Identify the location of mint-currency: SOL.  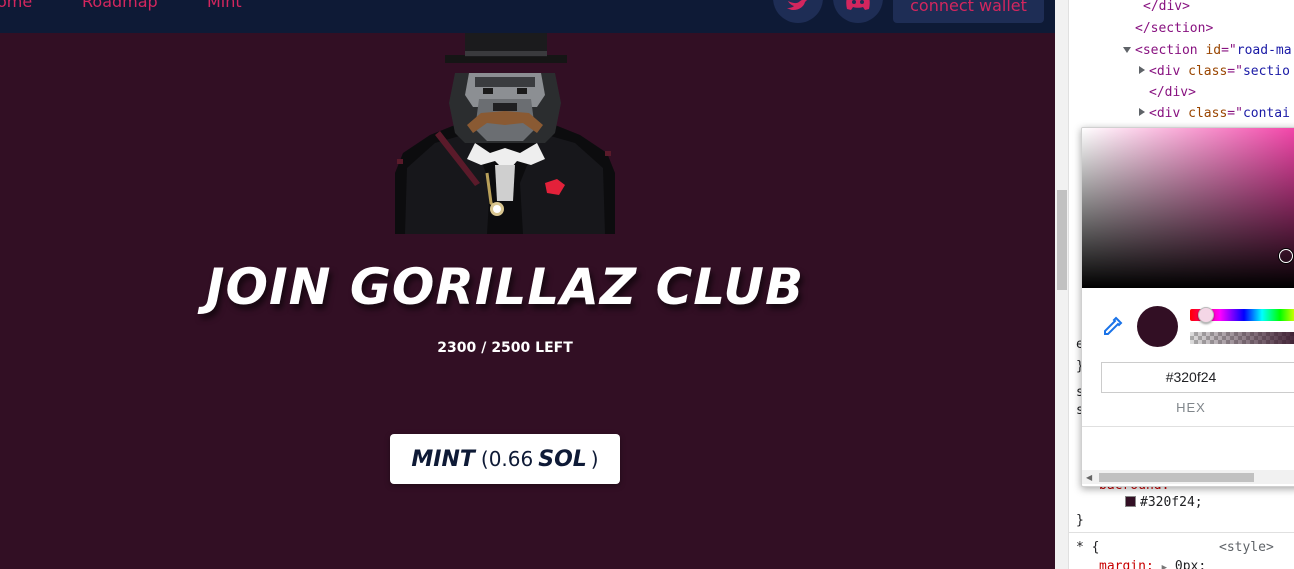
(562, 459).